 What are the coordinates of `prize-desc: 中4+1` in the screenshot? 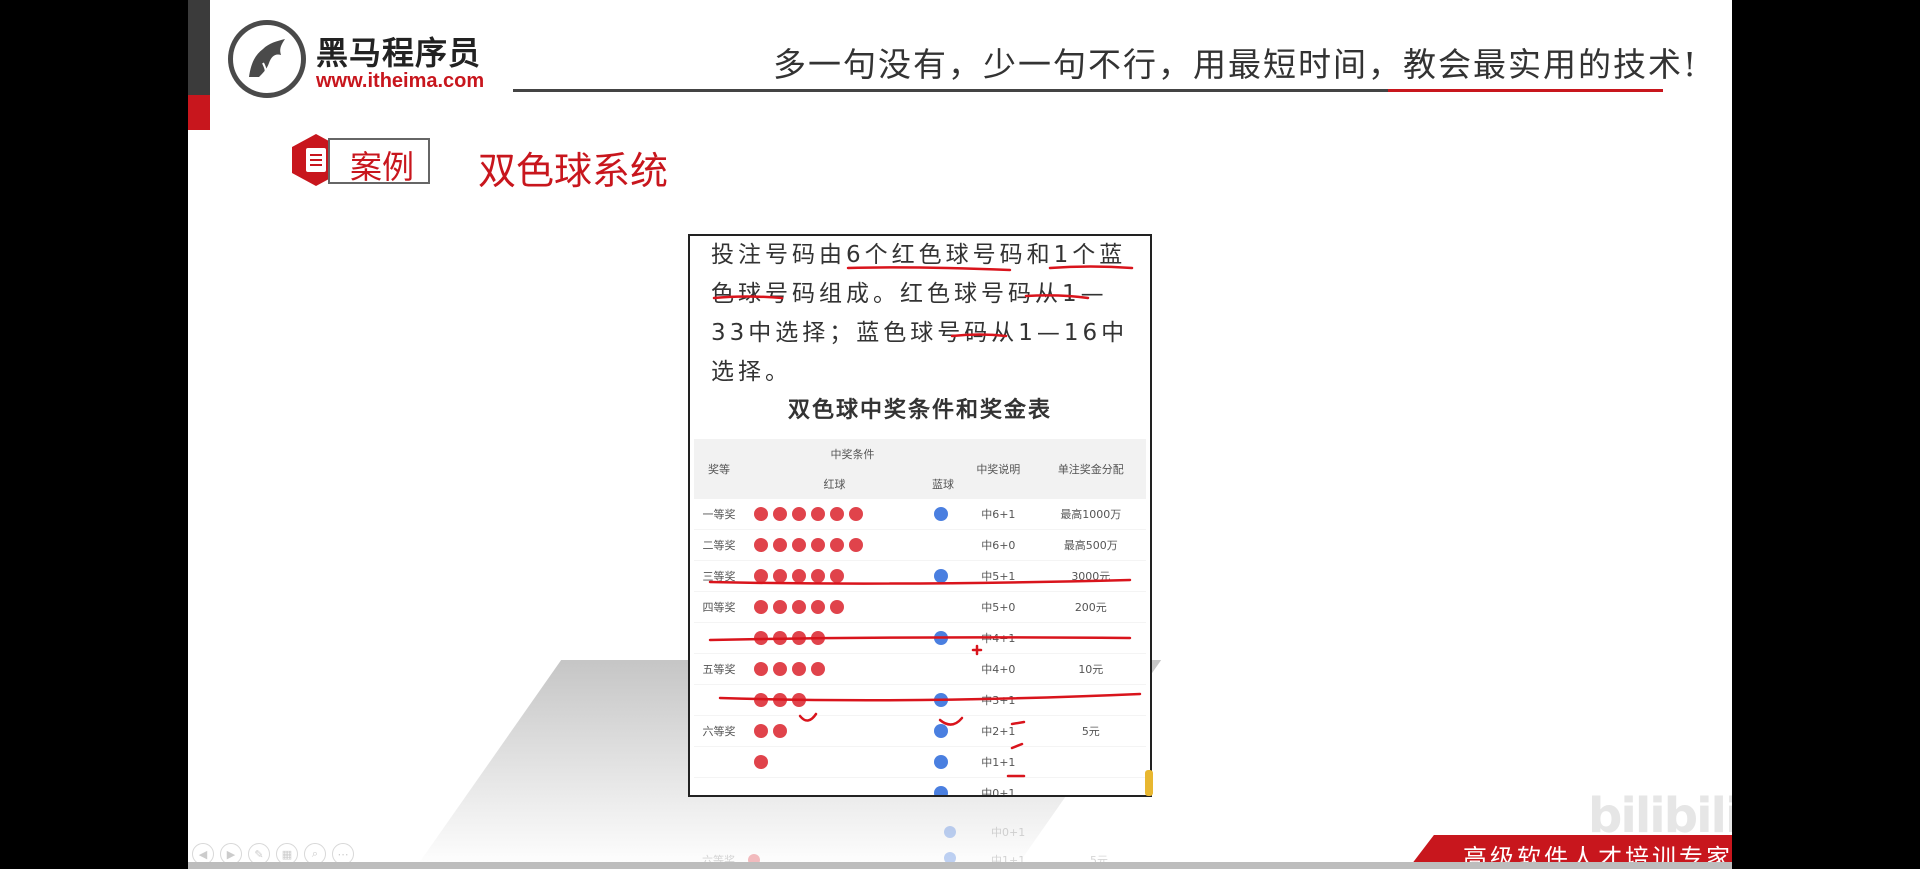 It's located at (998, 638).